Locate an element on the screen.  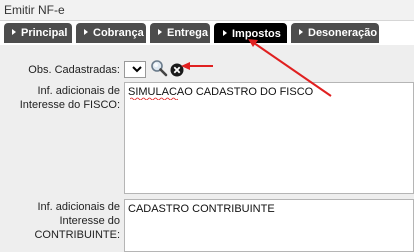
window-titlebar: Emitir NF-e is located at coordinates (207, 10).